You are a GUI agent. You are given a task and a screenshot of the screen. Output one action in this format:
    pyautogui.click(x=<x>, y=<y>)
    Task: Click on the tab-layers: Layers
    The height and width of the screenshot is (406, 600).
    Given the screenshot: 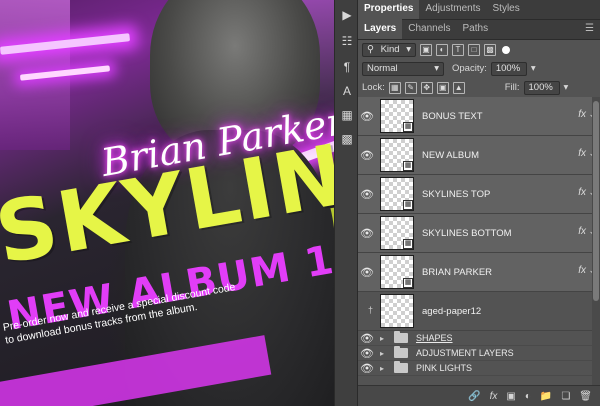 What is the action you would take?
    pyautogui.click(x=380, y=29)
    